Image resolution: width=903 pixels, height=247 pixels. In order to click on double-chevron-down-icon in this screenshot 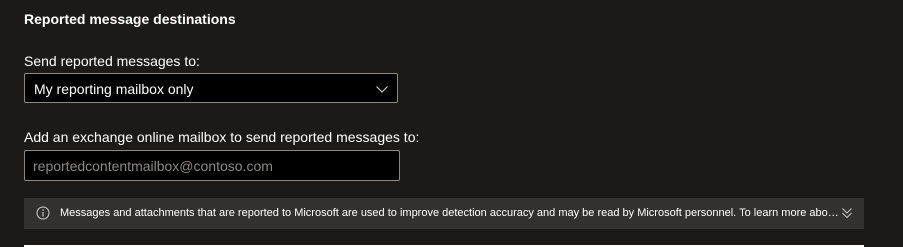, I will do `click(847, 213)`.